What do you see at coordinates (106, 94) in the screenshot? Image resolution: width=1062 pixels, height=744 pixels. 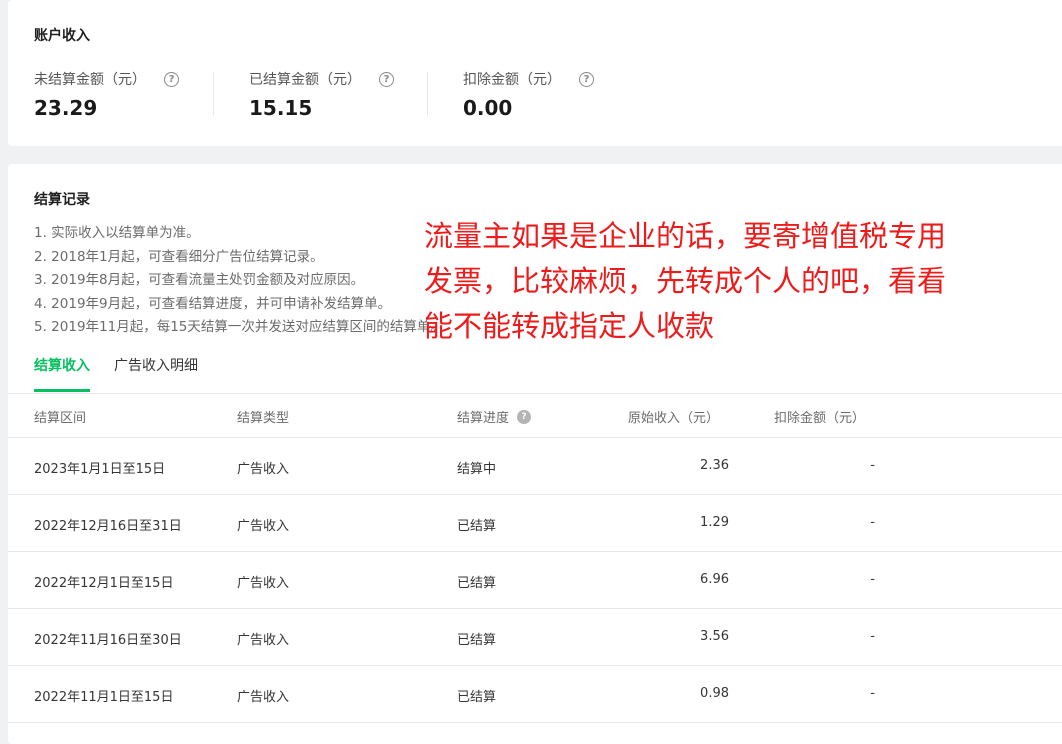 I see `unsettled-amount-metric: 未结算金额（元） ? 23.29` at bounding box center [106, 94].